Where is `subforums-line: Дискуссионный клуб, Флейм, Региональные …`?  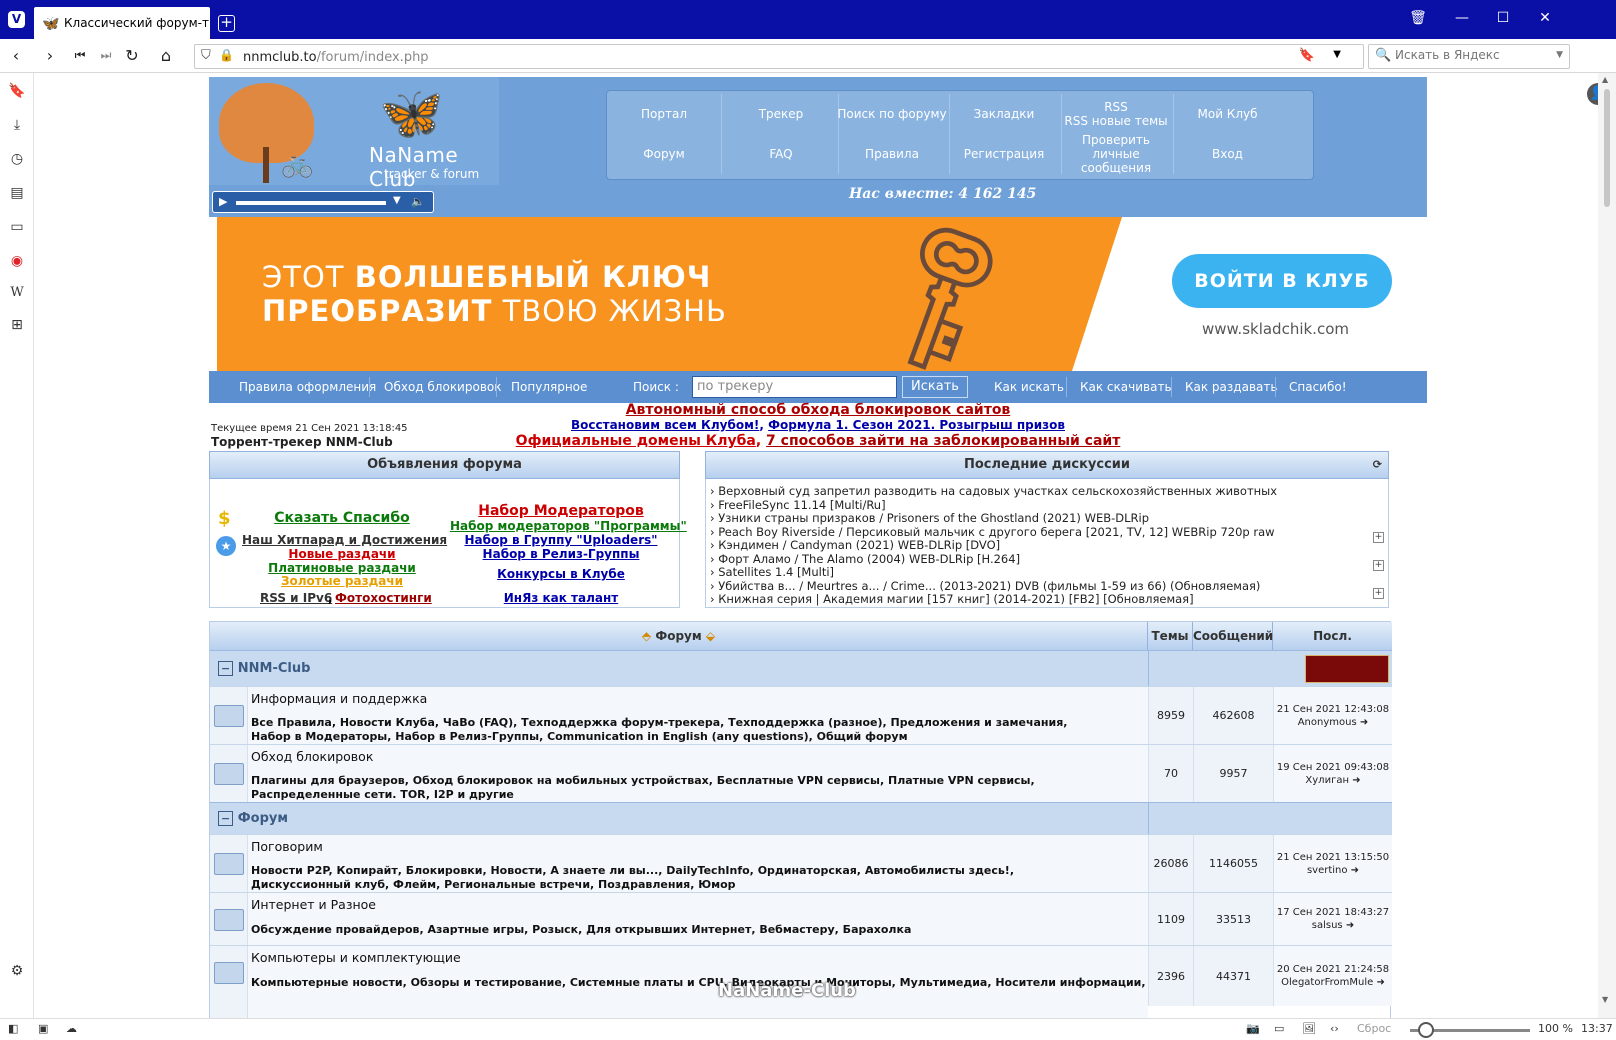
subforums-line: Дискуссионный клуб, Флейм, Региональные … is located at coordinates (493, 884).